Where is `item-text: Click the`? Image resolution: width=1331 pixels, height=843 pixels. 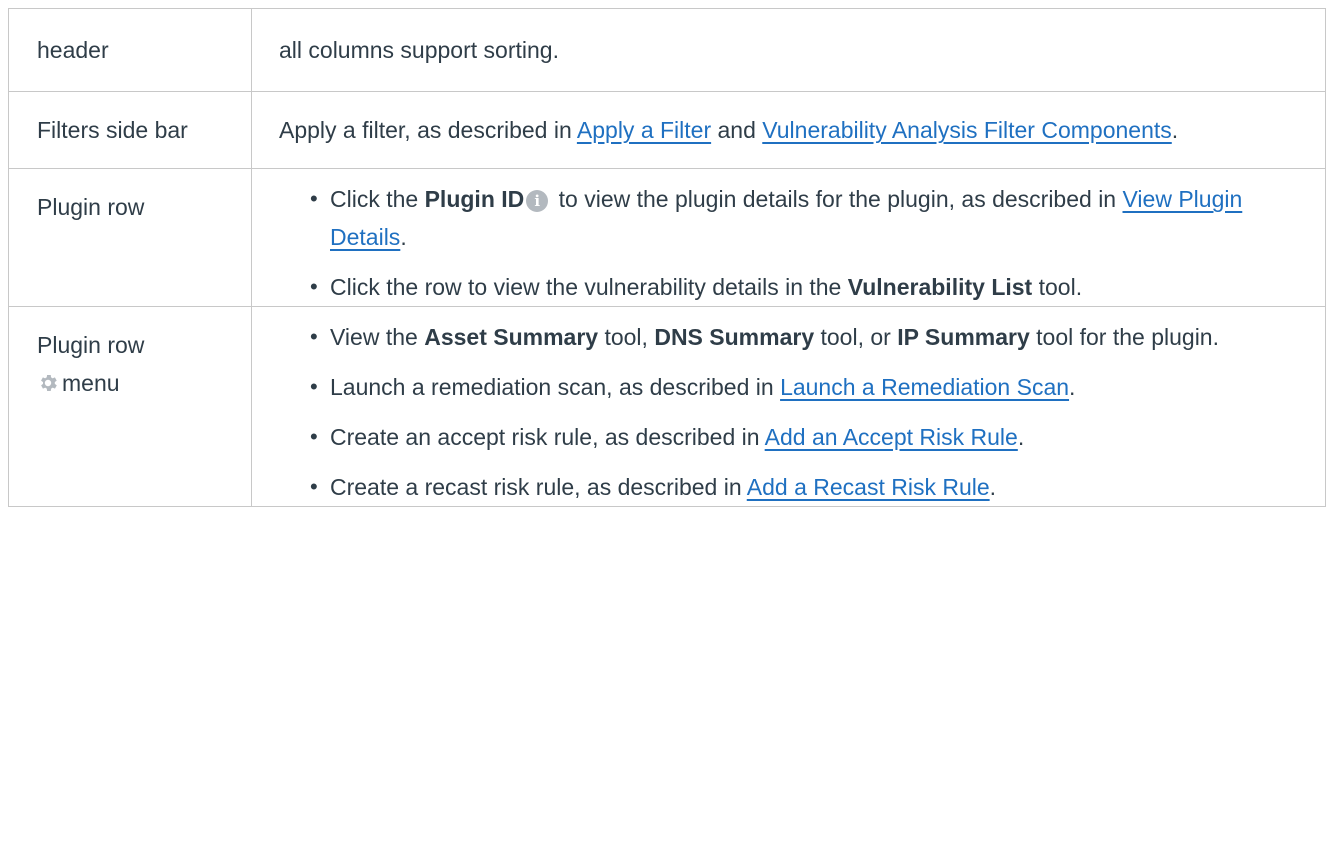 item-text: Click the is located at coordinates (377, 199).